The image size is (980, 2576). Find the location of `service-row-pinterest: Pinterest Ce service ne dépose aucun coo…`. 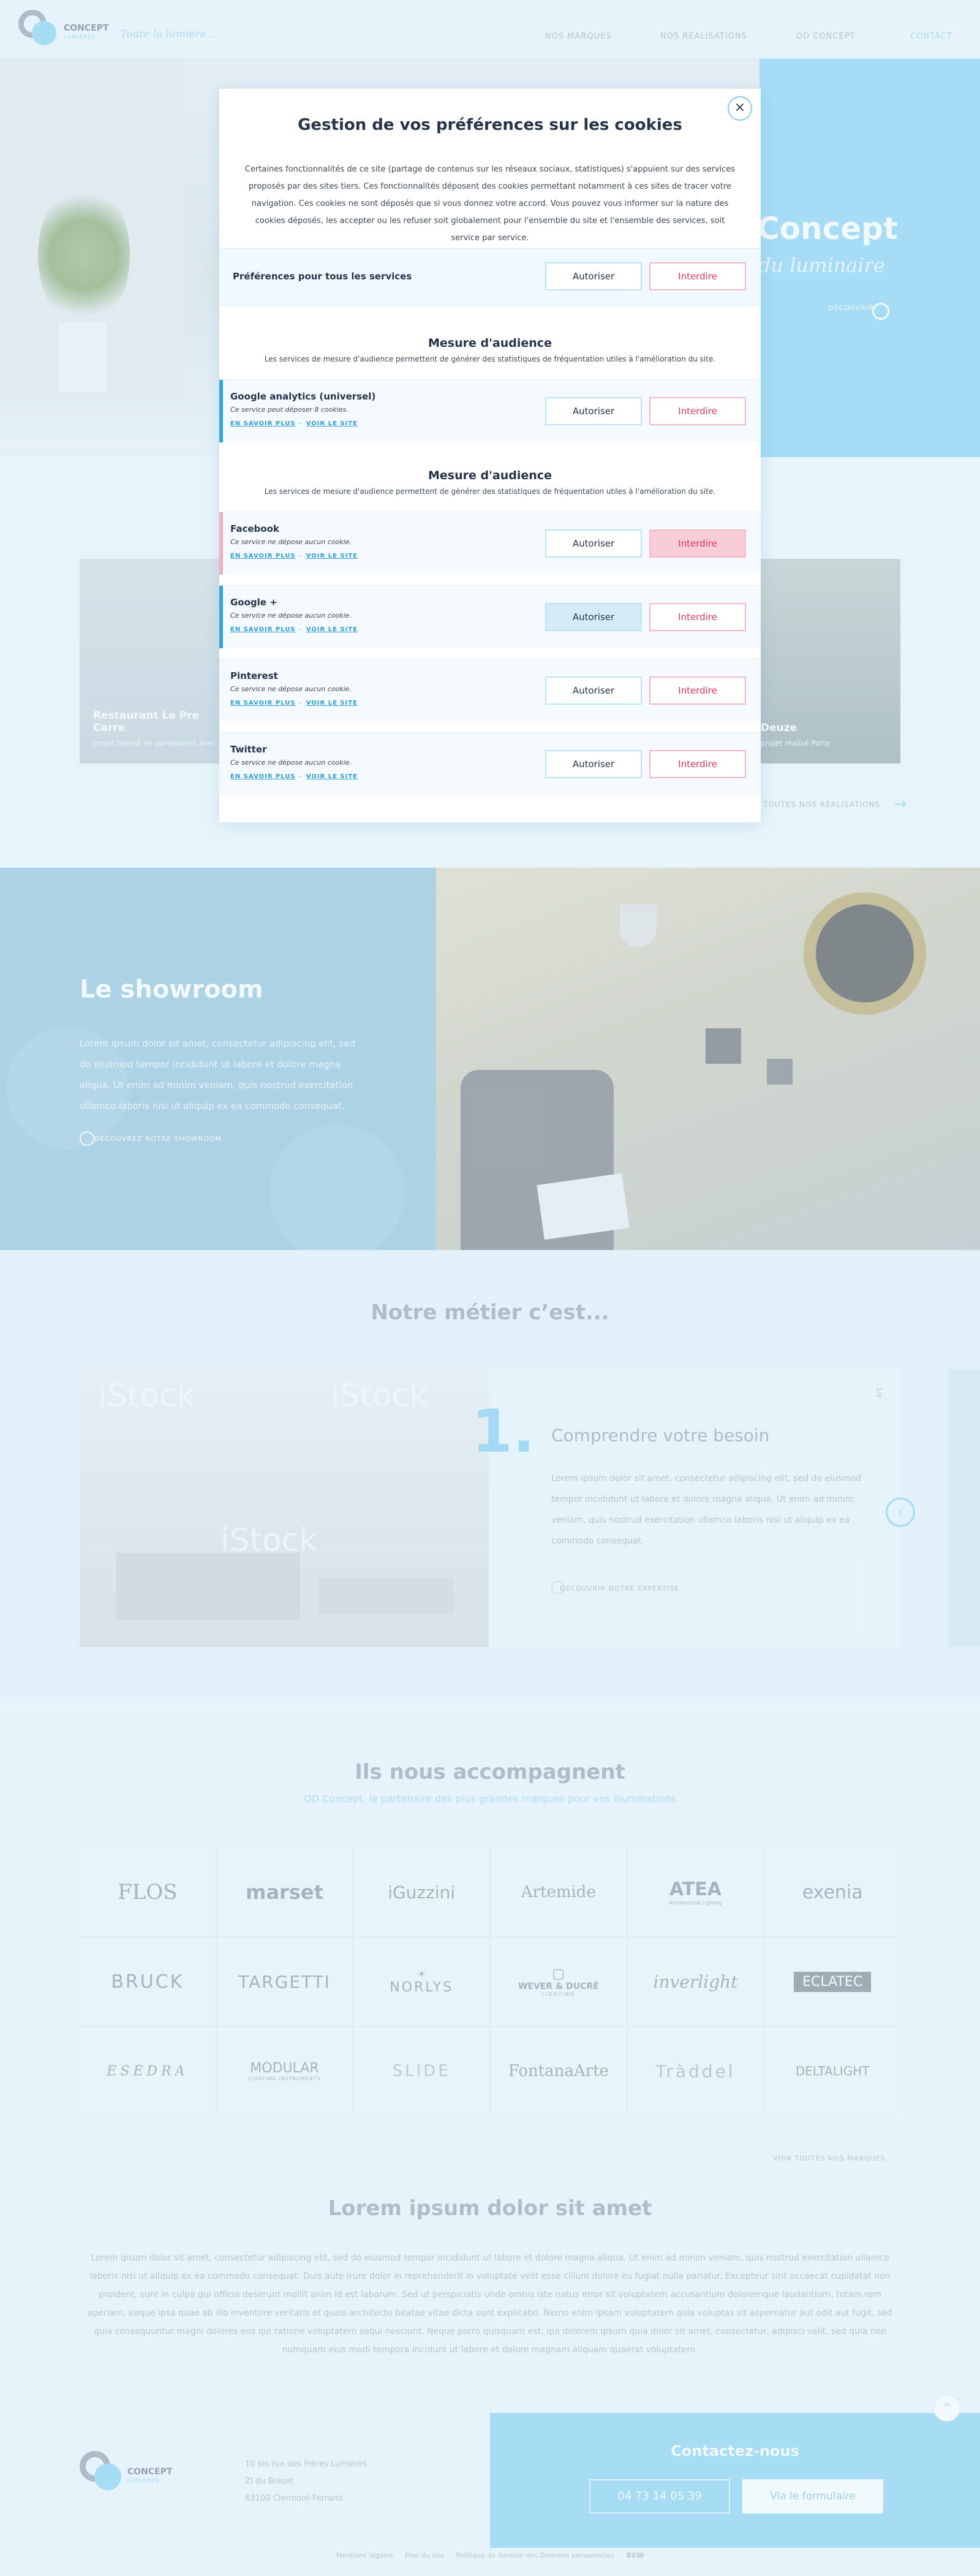

service-row-pinterest: Pinterest Ce service ne dépose aucun coo… is located at coordinates (490, 690).